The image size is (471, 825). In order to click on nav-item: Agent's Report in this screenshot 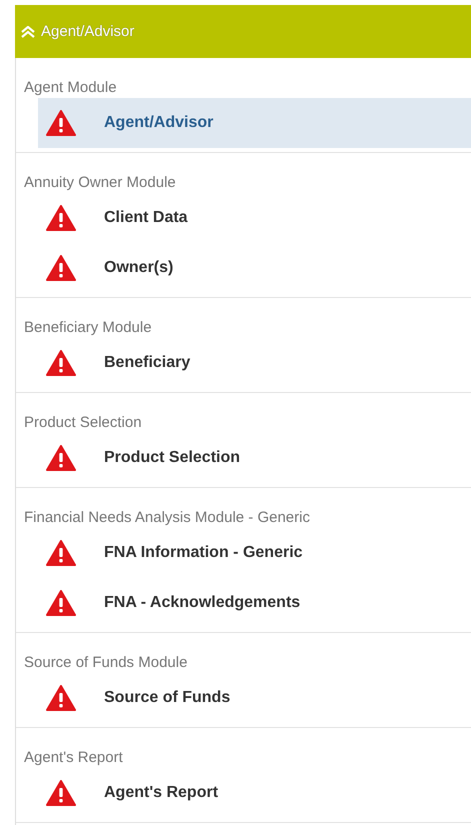, I will do `click(254, 793)`.